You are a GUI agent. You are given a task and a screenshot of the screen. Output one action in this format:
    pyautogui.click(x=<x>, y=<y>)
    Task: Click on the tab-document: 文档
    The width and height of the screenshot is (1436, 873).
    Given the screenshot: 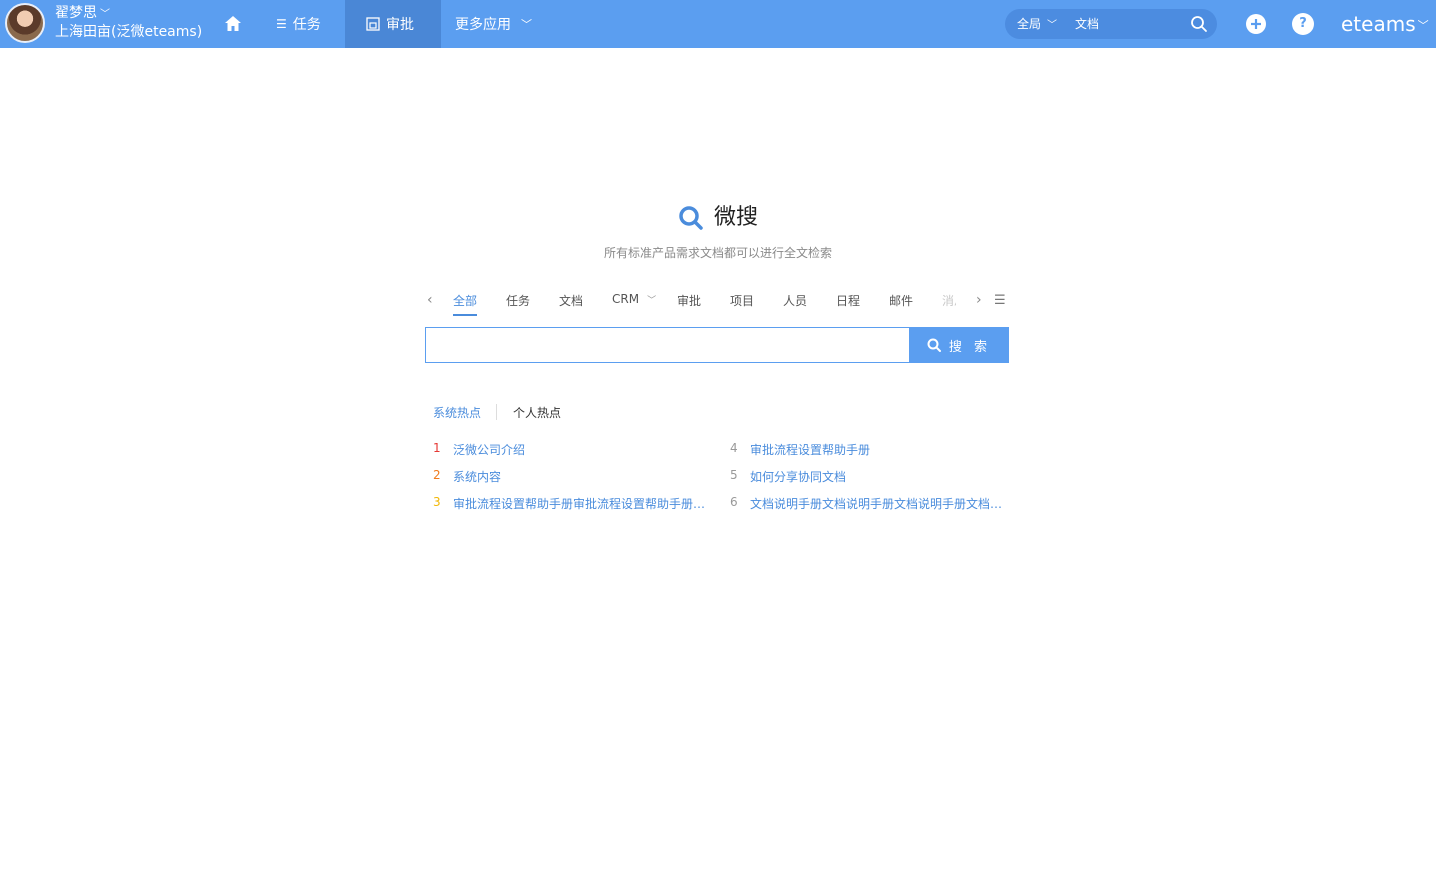 What is the action you would take?
    pyautogui.click(x=571, y=300)
    